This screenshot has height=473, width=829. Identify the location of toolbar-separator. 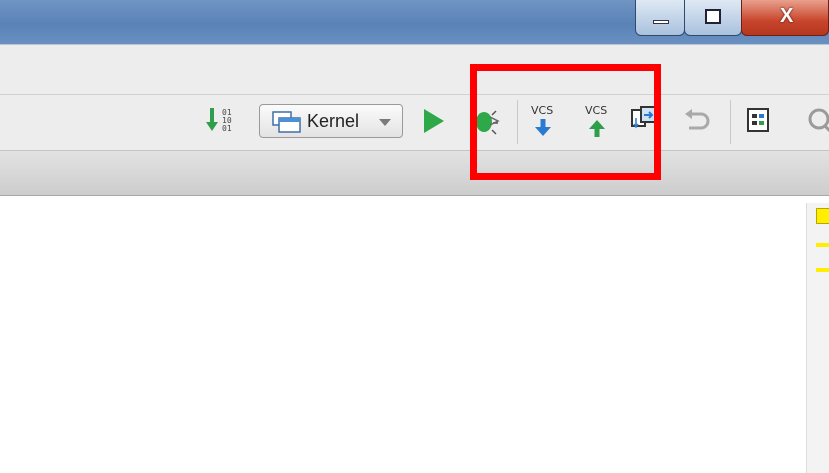
(730, 122).